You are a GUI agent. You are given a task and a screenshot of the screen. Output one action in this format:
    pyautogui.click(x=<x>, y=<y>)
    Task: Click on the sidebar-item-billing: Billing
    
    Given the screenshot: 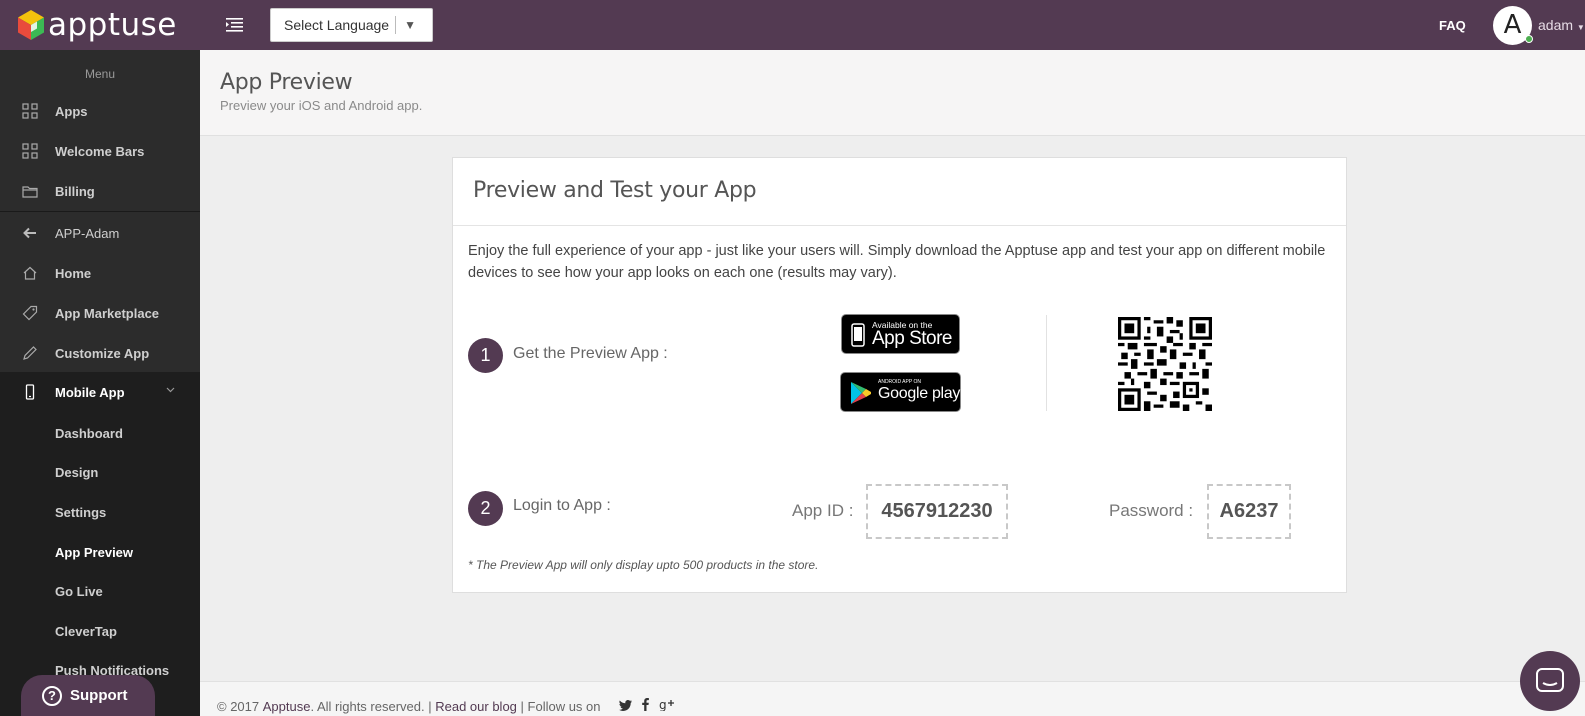 What is the action you would take?
    pyautogui.click(x=100, y=191)
    